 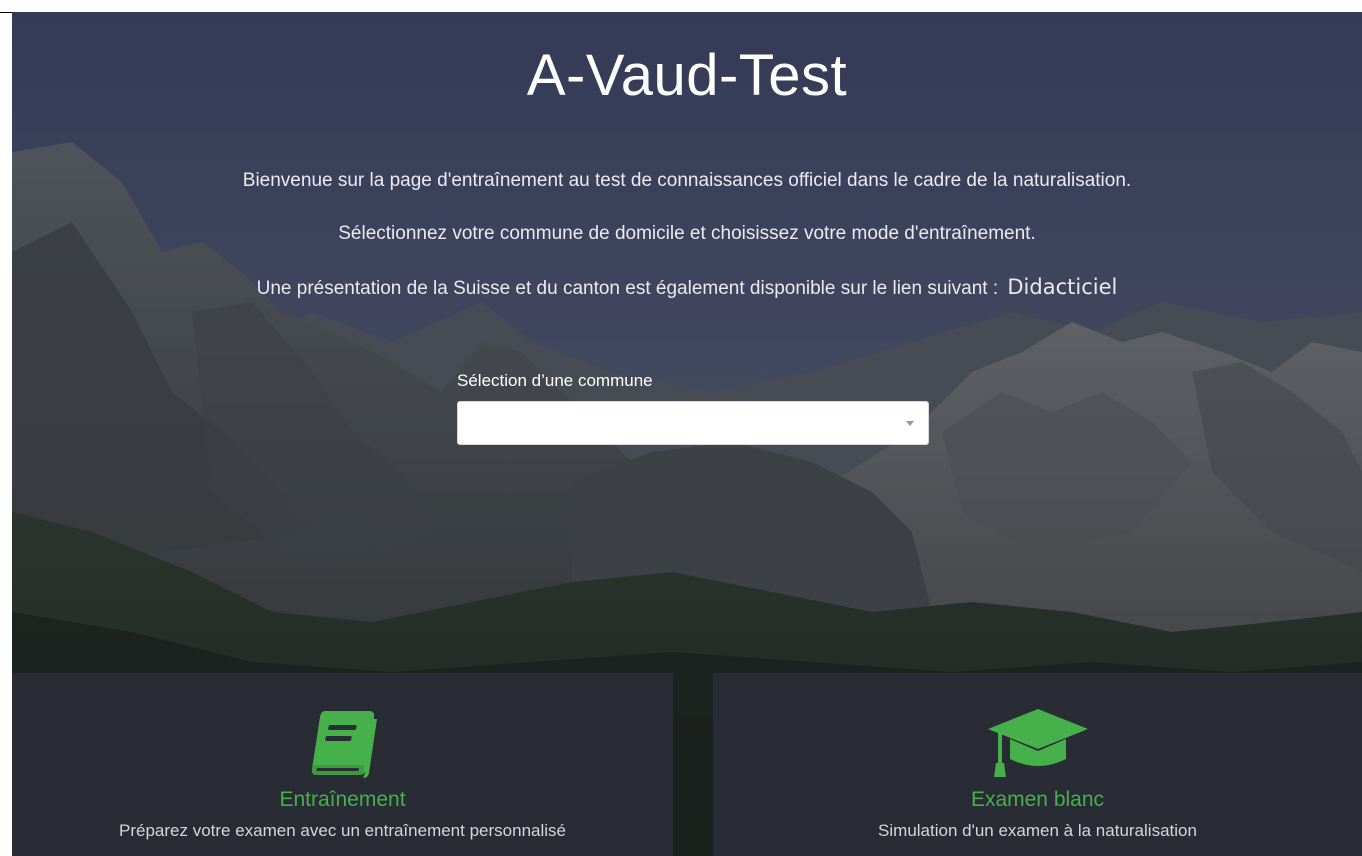 What do you see at coordinates (343, 746) in the screenshot?
I see `book-icon` at bounding box center [343, 746].